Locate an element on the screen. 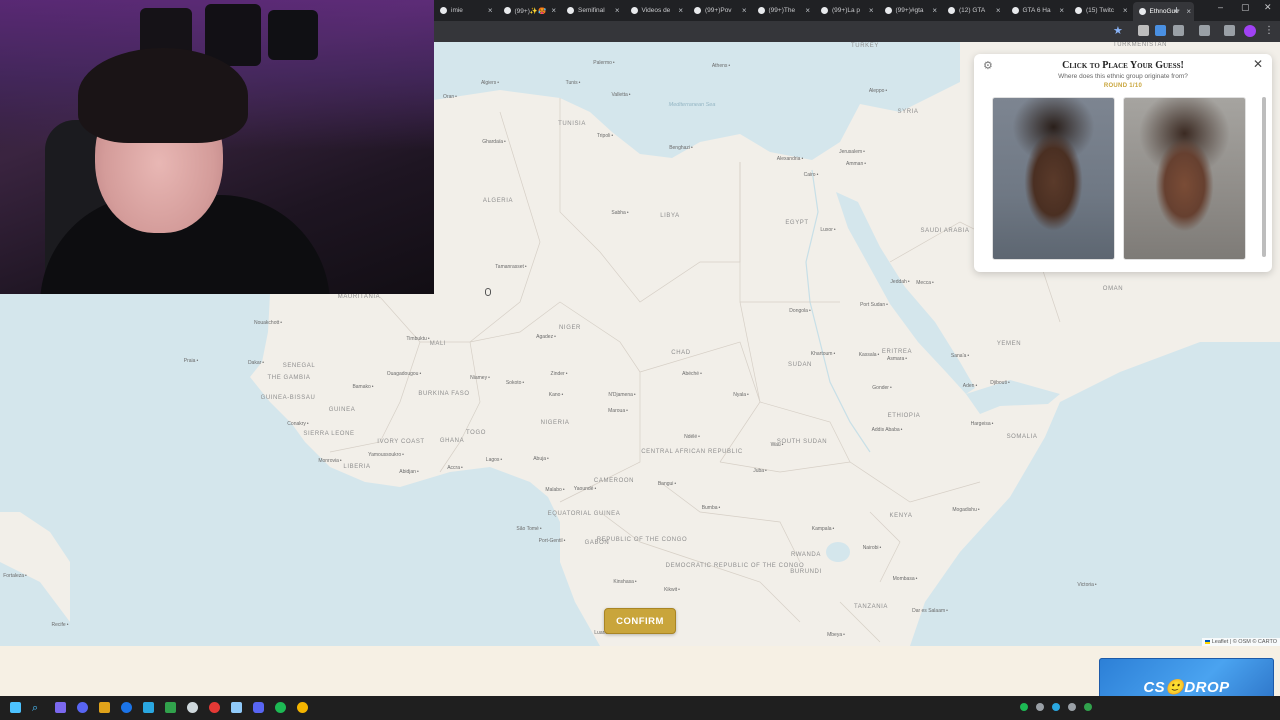 This screenshot has width=1280, height=720. browser-tab: (15) Twitc × is located at coordinates (1100, 10).